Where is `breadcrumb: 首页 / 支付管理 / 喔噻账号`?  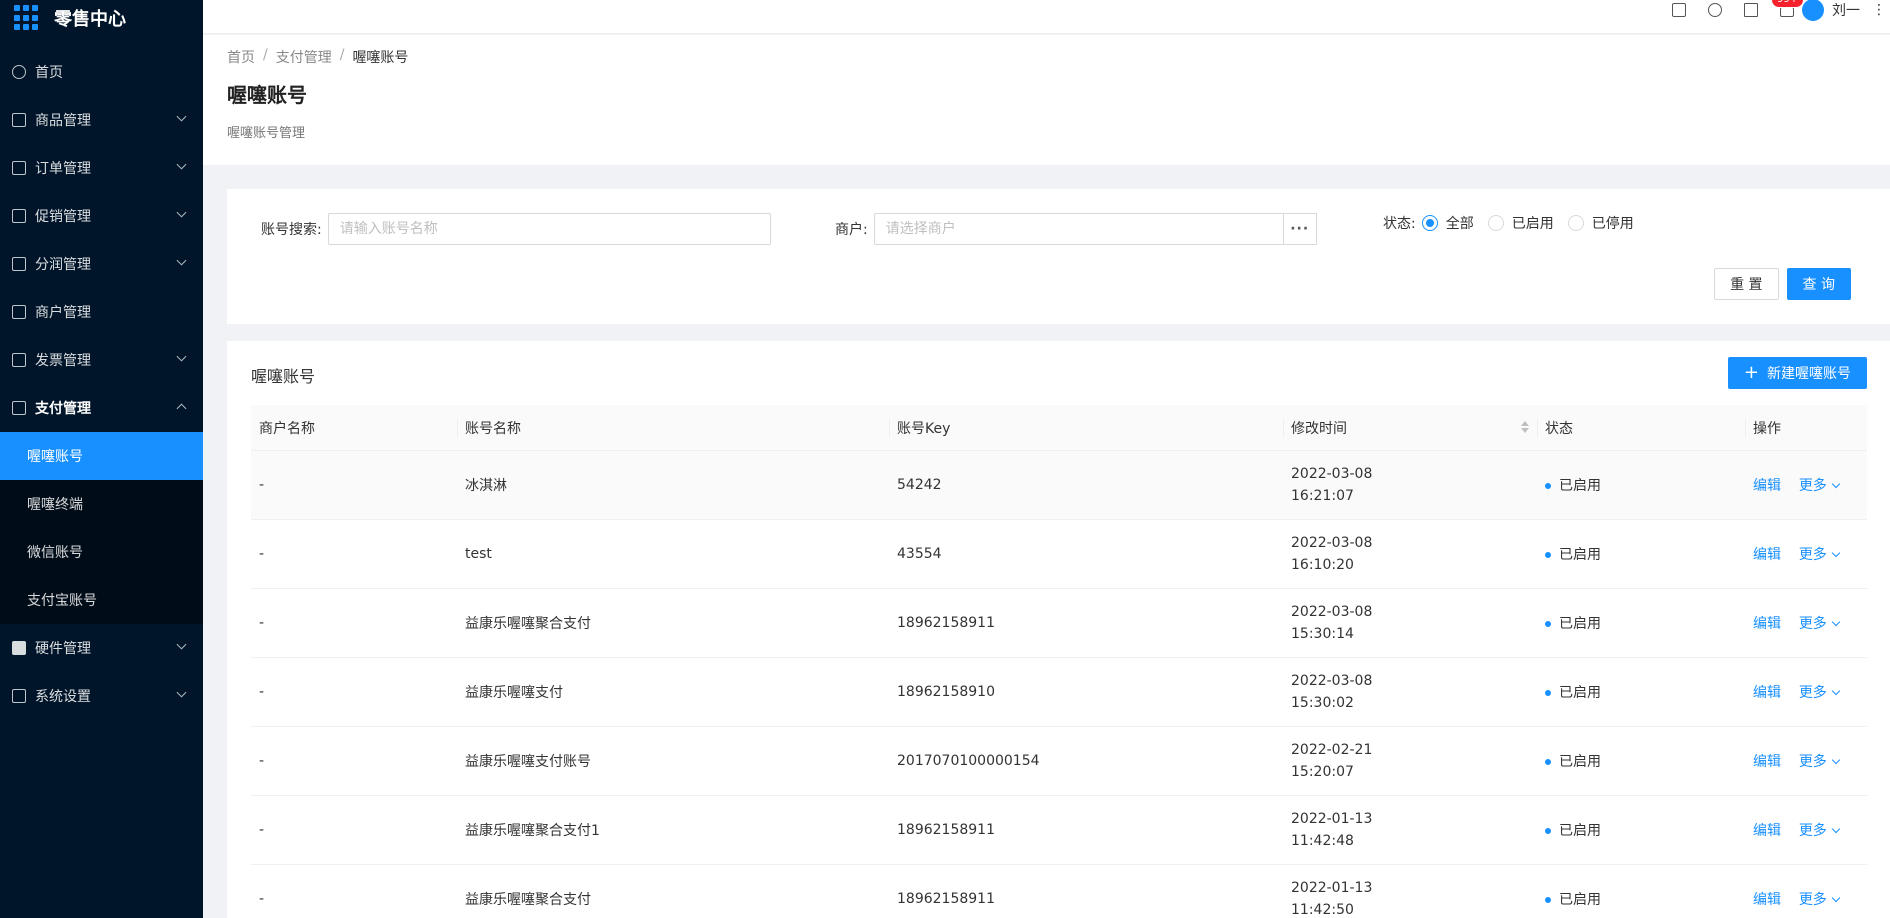
breadcrumb: 首页 / 支付管理 / 喔噻账号 is located at coordinates (1058, 57).